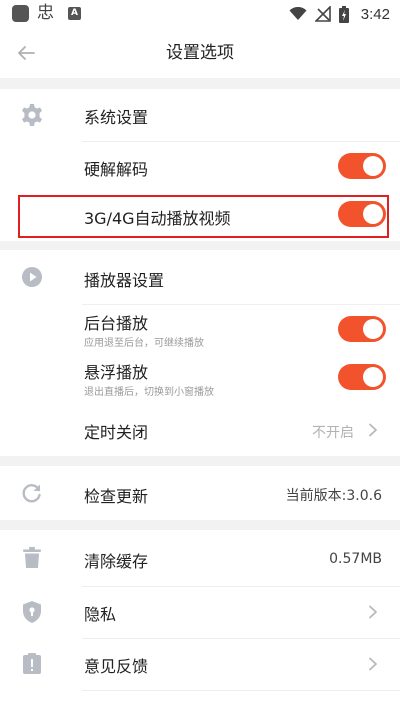  Describe the element at coordinates (116, 372) in the screenshot. I see `floating-play-label: 悬浮播放` at that location.